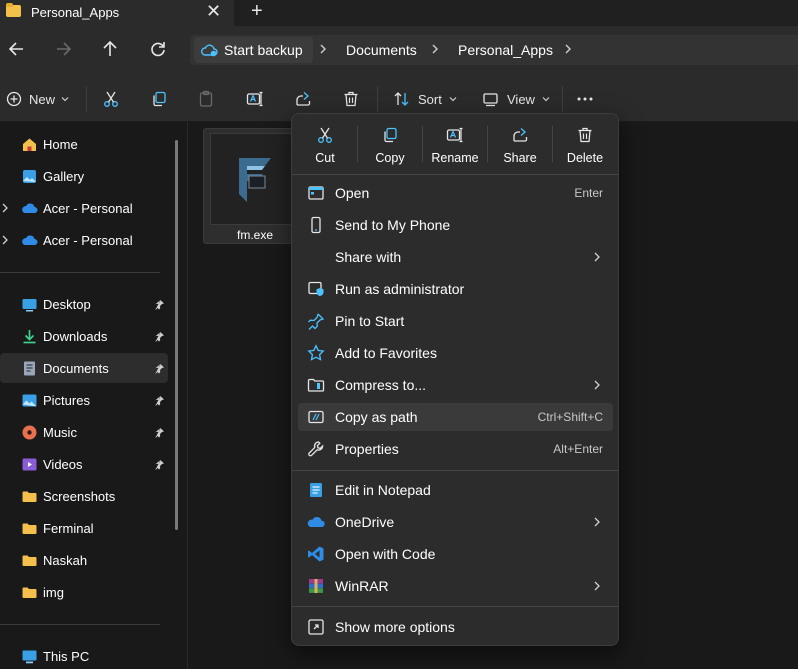 The height and width of the screenshot is (669, 798). Describe the element at coordinates (393, 225) in the screenshot. I see `menu-item-label: Send to My Phone` at that location.